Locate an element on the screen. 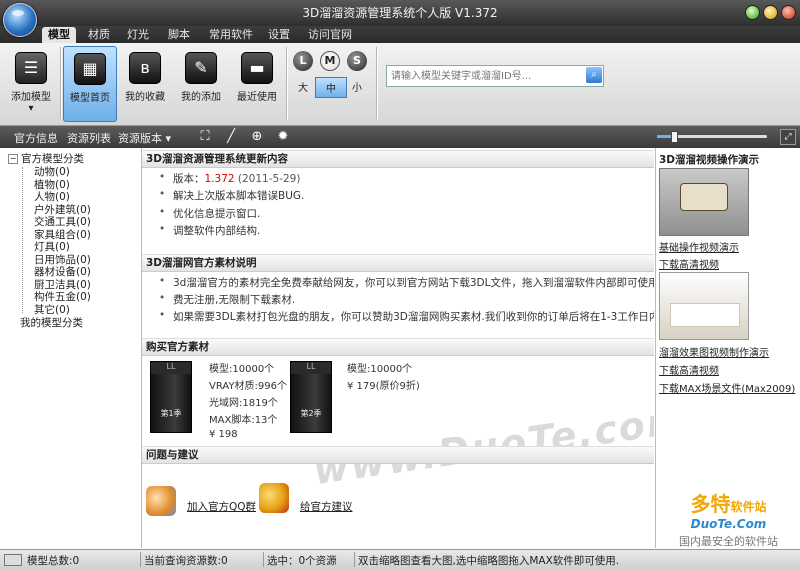 The width and height of the screenshot is (800, 570). give-suggestion-link: 给官方建议 is located at coordinates (326, 506).